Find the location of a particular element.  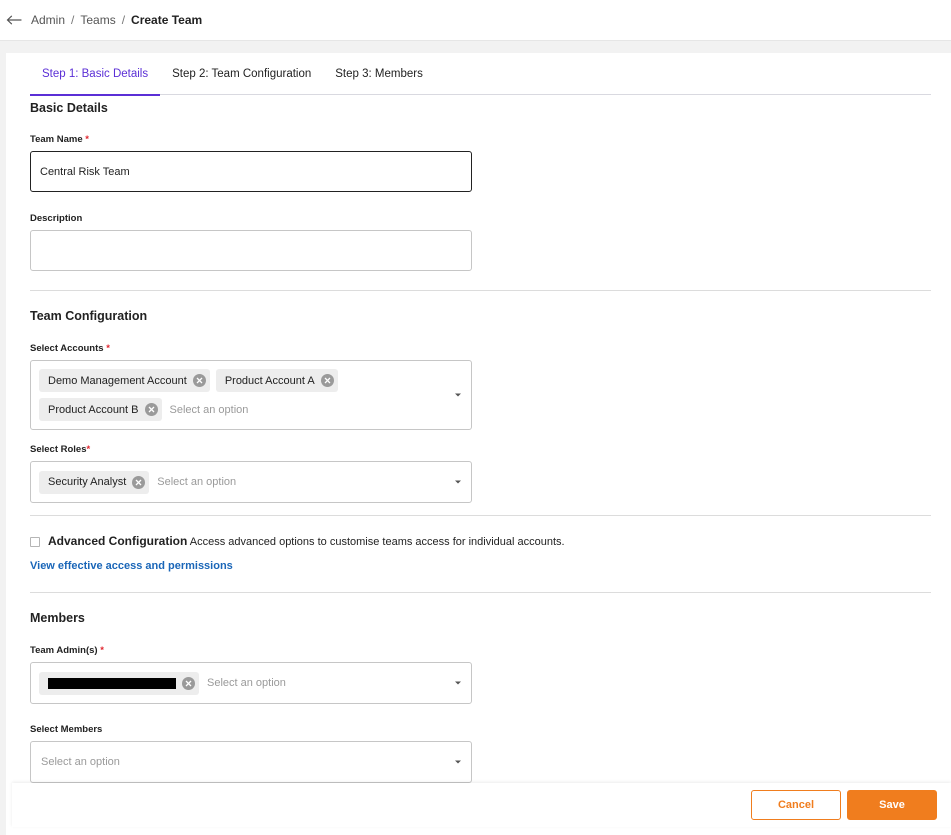

select-roles-label: Select Roles* is located at coordinates (60, 449).